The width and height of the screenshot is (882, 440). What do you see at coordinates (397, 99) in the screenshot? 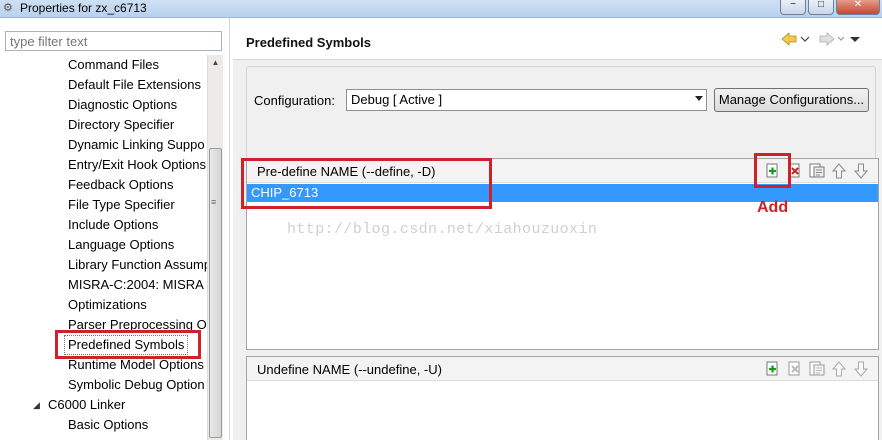
I see `configuration-value: Debug [ Active ]` at bounding box center [397, 99].